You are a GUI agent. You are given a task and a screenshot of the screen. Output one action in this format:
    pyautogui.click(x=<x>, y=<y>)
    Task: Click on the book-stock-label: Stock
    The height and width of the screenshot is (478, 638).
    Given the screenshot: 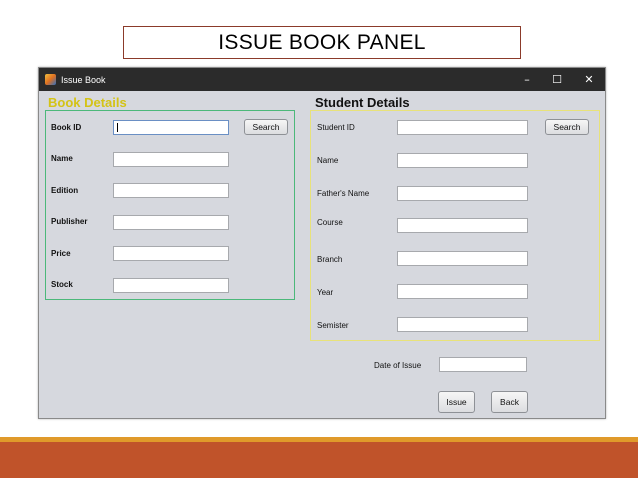 What is the action you would take?
    pyautogui.click(x=62, y=284)
    